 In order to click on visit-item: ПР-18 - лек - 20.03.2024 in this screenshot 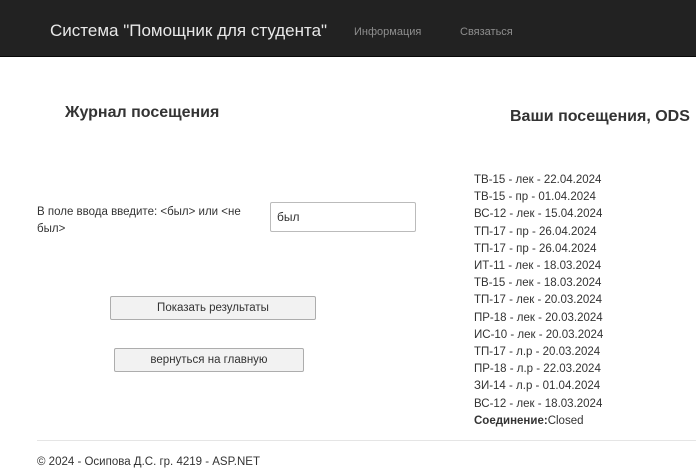, I will do `click(538, 317)`.